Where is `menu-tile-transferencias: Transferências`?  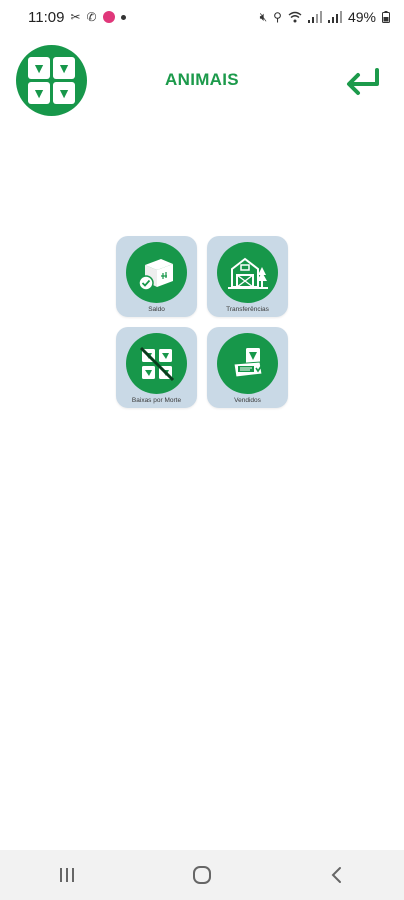 menu-tile-transferencias: Transferências is located at coordinates (247, 276).